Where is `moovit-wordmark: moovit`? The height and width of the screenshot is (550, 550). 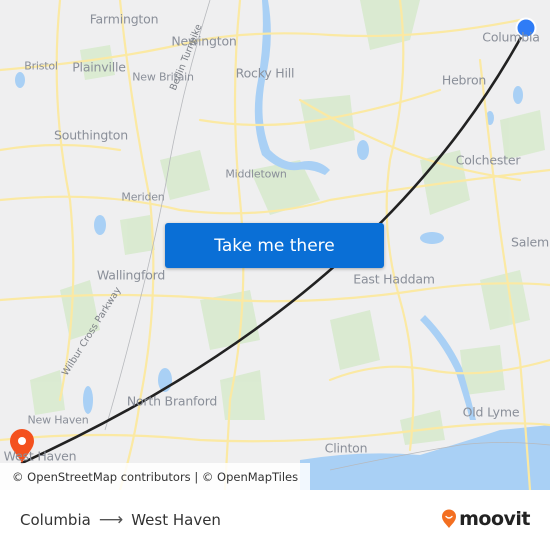 moovit-wordmark: moovit is located at coordinates (494, 519).